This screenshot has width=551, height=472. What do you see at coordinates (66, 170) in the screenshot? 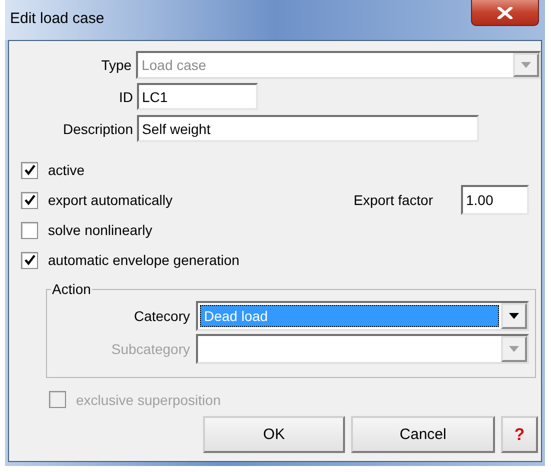
I see `checkbox-label: active` at bounding box center [66, 170].